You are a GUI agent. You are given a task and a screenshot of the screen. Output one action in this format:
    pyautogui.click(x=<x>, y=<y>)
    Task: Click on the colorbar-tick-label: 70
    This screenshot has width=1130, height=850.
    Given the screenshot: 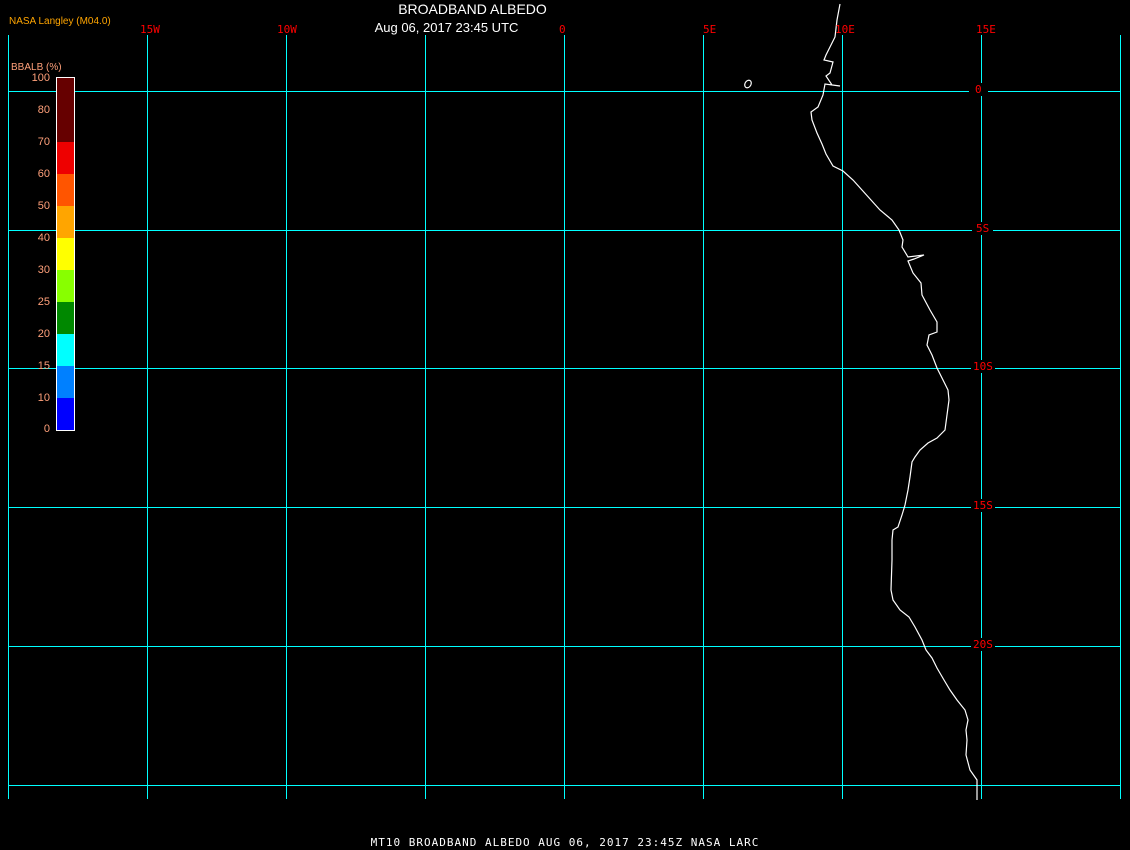 What is the action you would take?
    pyautogui.click(x=43, y=142)
    